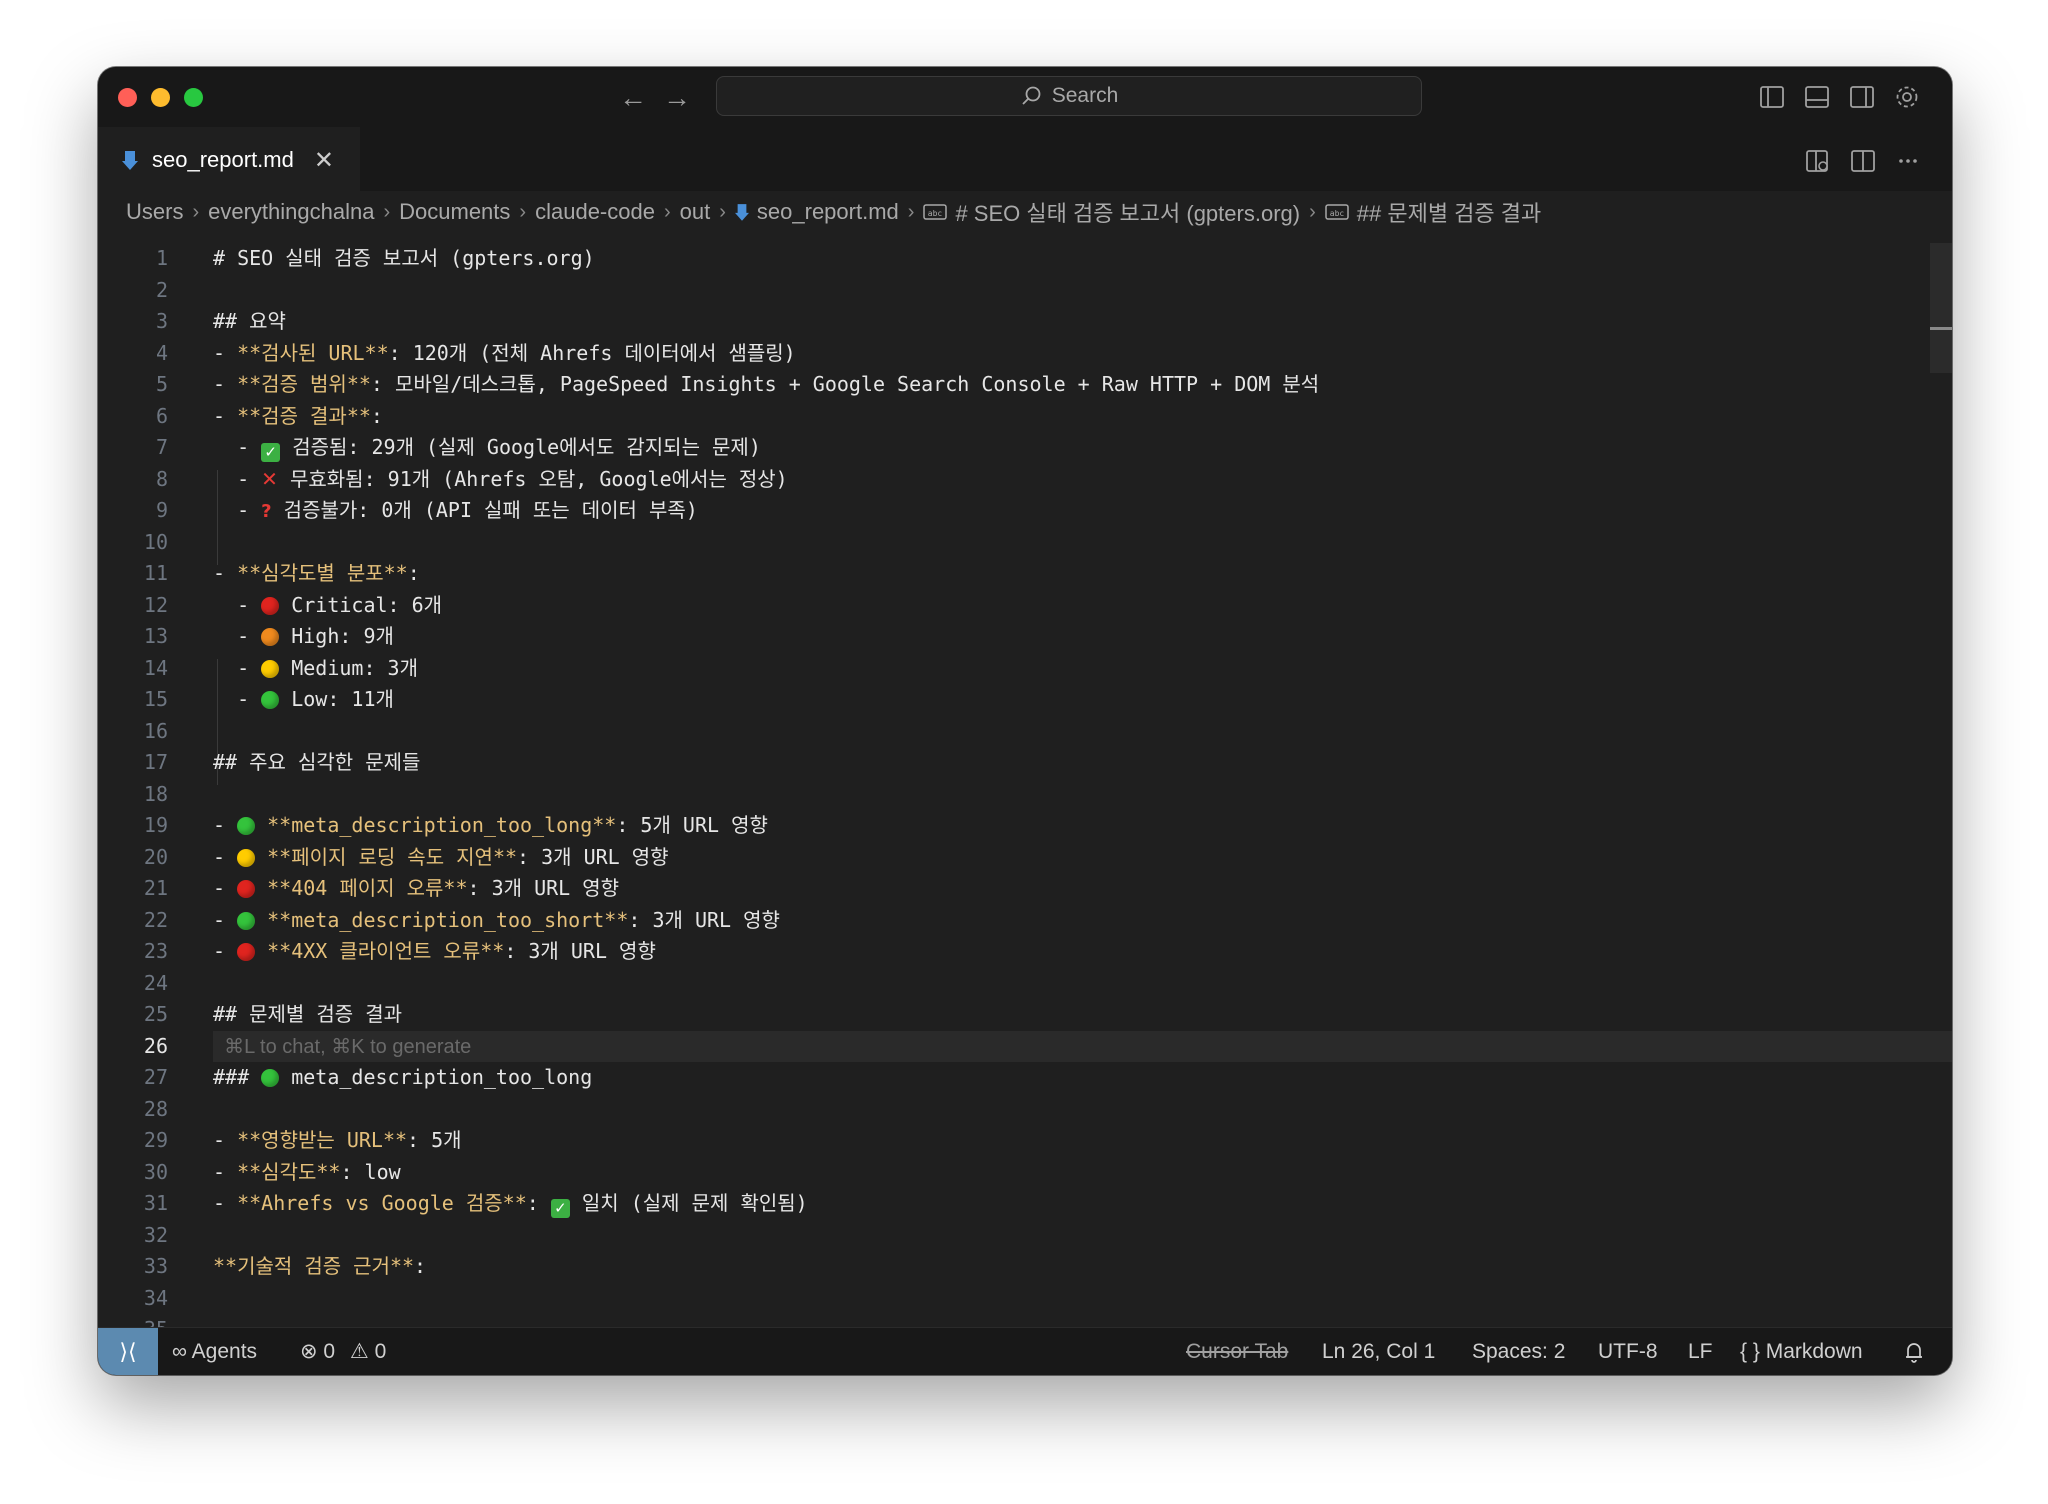  I want to click on line-number: 29, so click(155, 1140).